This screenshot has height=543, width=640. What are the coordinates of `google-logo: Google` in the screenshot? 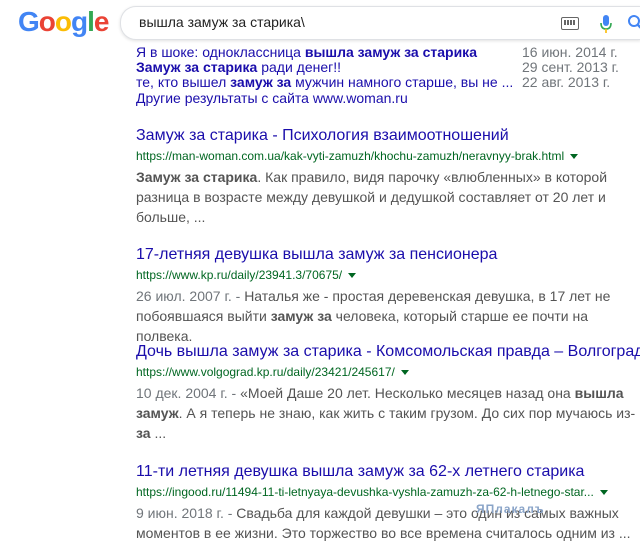 It's located at (64, 22).